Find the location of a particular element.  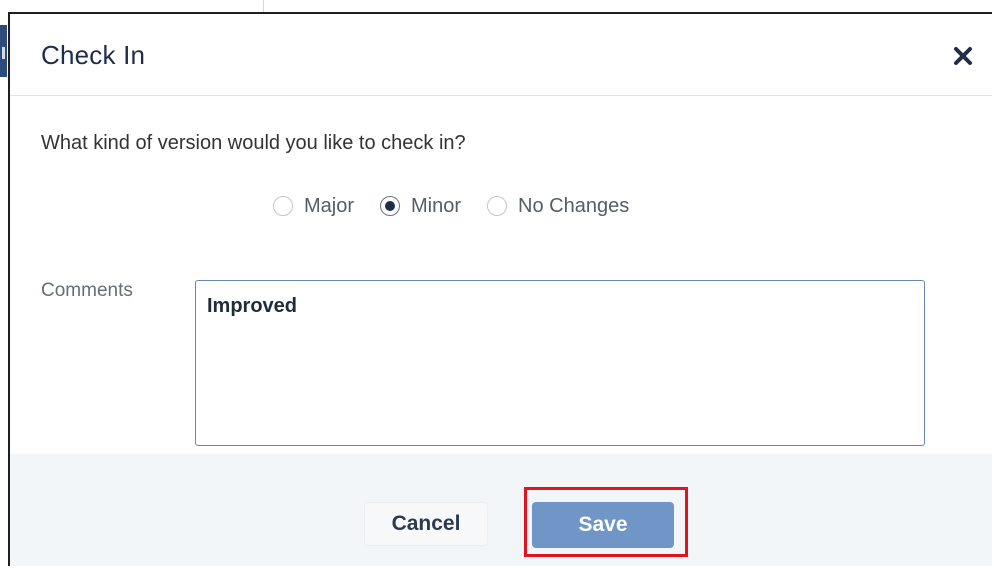

version-radio-group: Major Minor No Changes is located at coordinates (464, 206).